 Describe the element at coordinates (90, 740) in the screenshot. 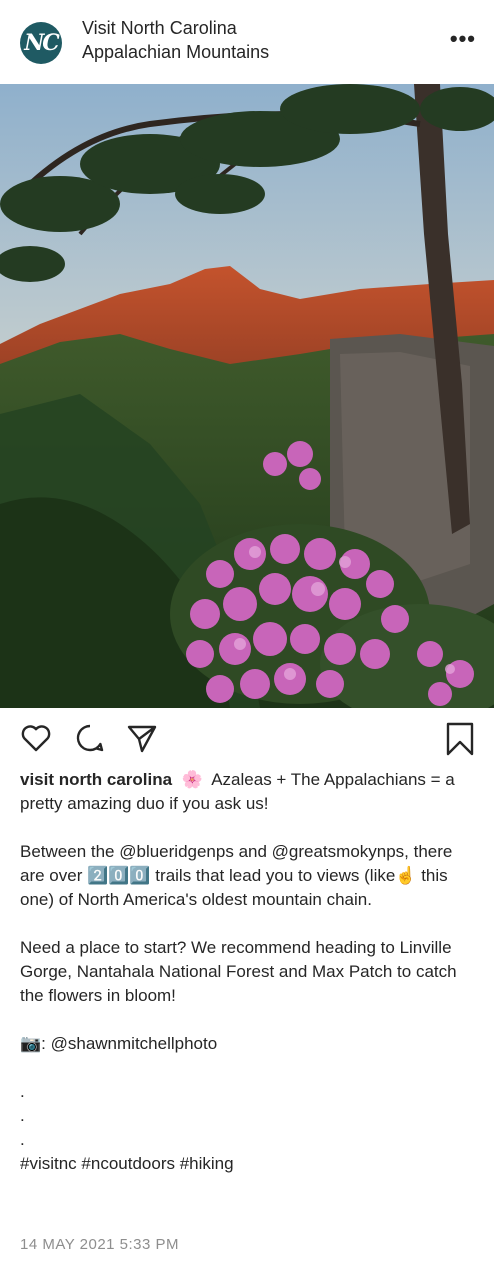

I see `comment-bubble-icon` at that location.